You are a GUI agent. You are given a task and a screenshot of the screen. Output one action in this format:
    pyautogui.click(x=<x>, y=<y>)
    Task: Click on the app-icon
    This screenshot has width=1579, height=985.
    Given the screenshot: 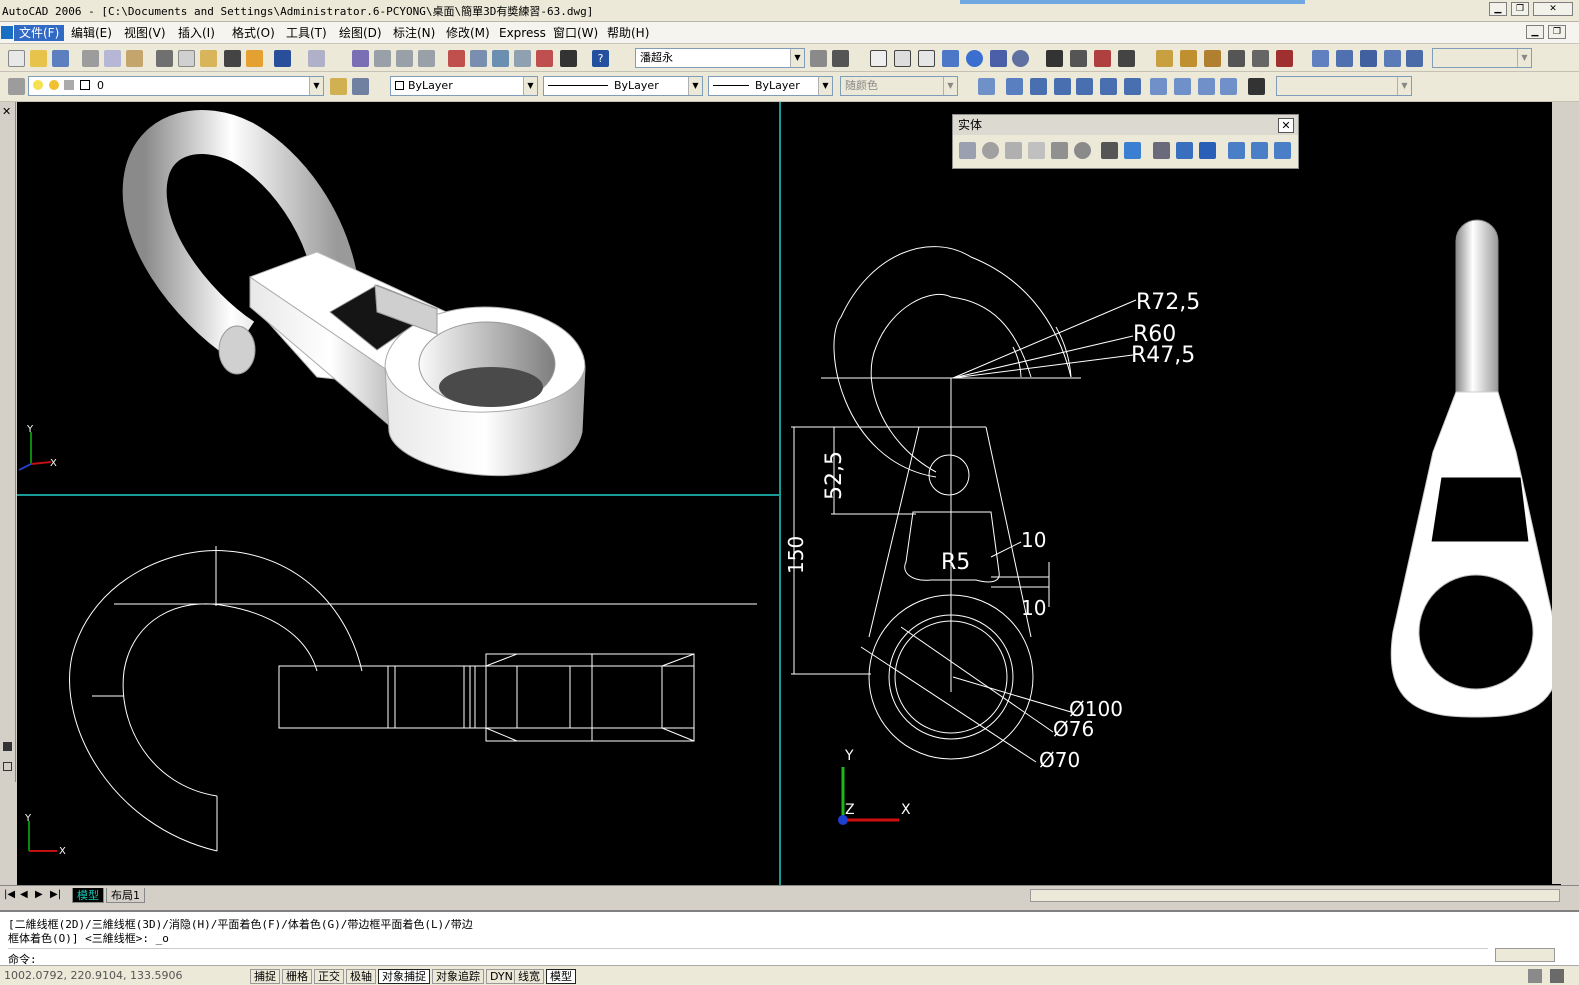 What is the action you would take?
    pyautogui.click(x=7, y=32)
    